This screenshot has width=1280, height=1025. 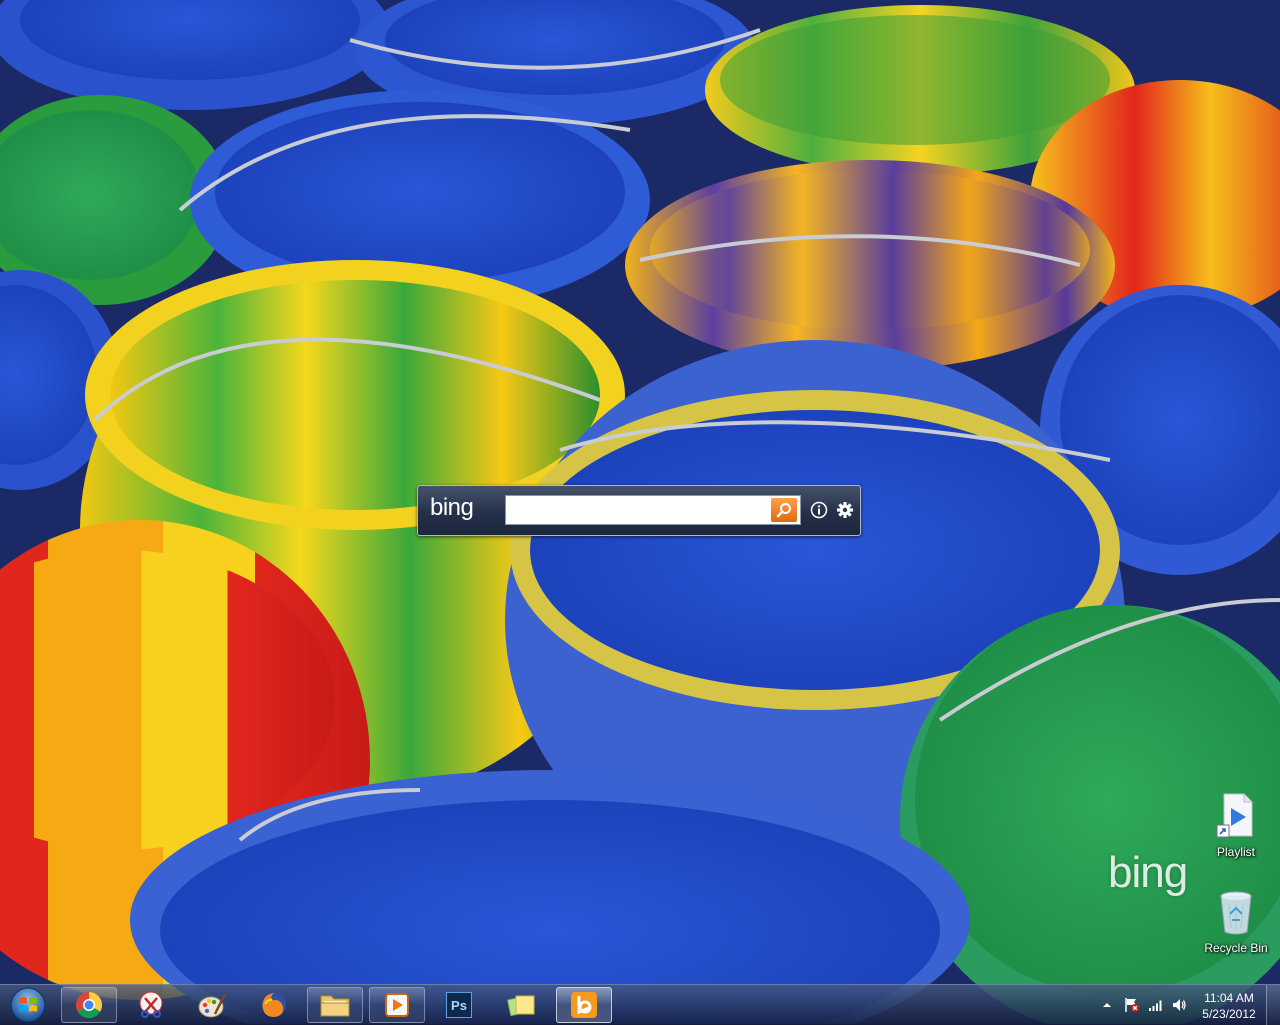 I want to click on taskbar-button-paint, so click(x=212, y=1005).